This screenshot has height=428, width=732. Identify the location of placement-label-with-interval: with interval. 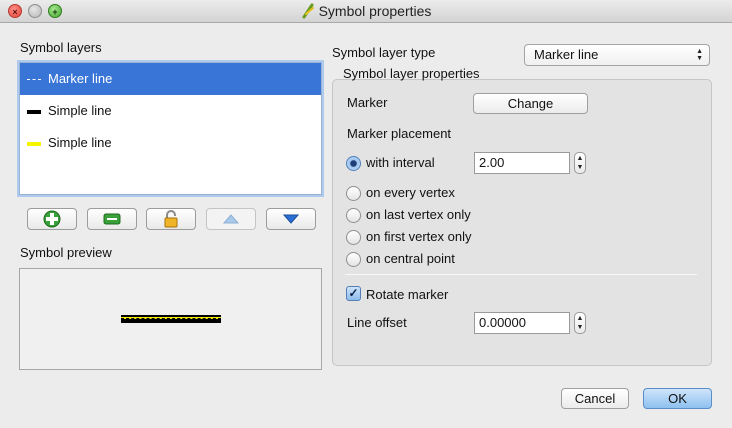
(400, 162).